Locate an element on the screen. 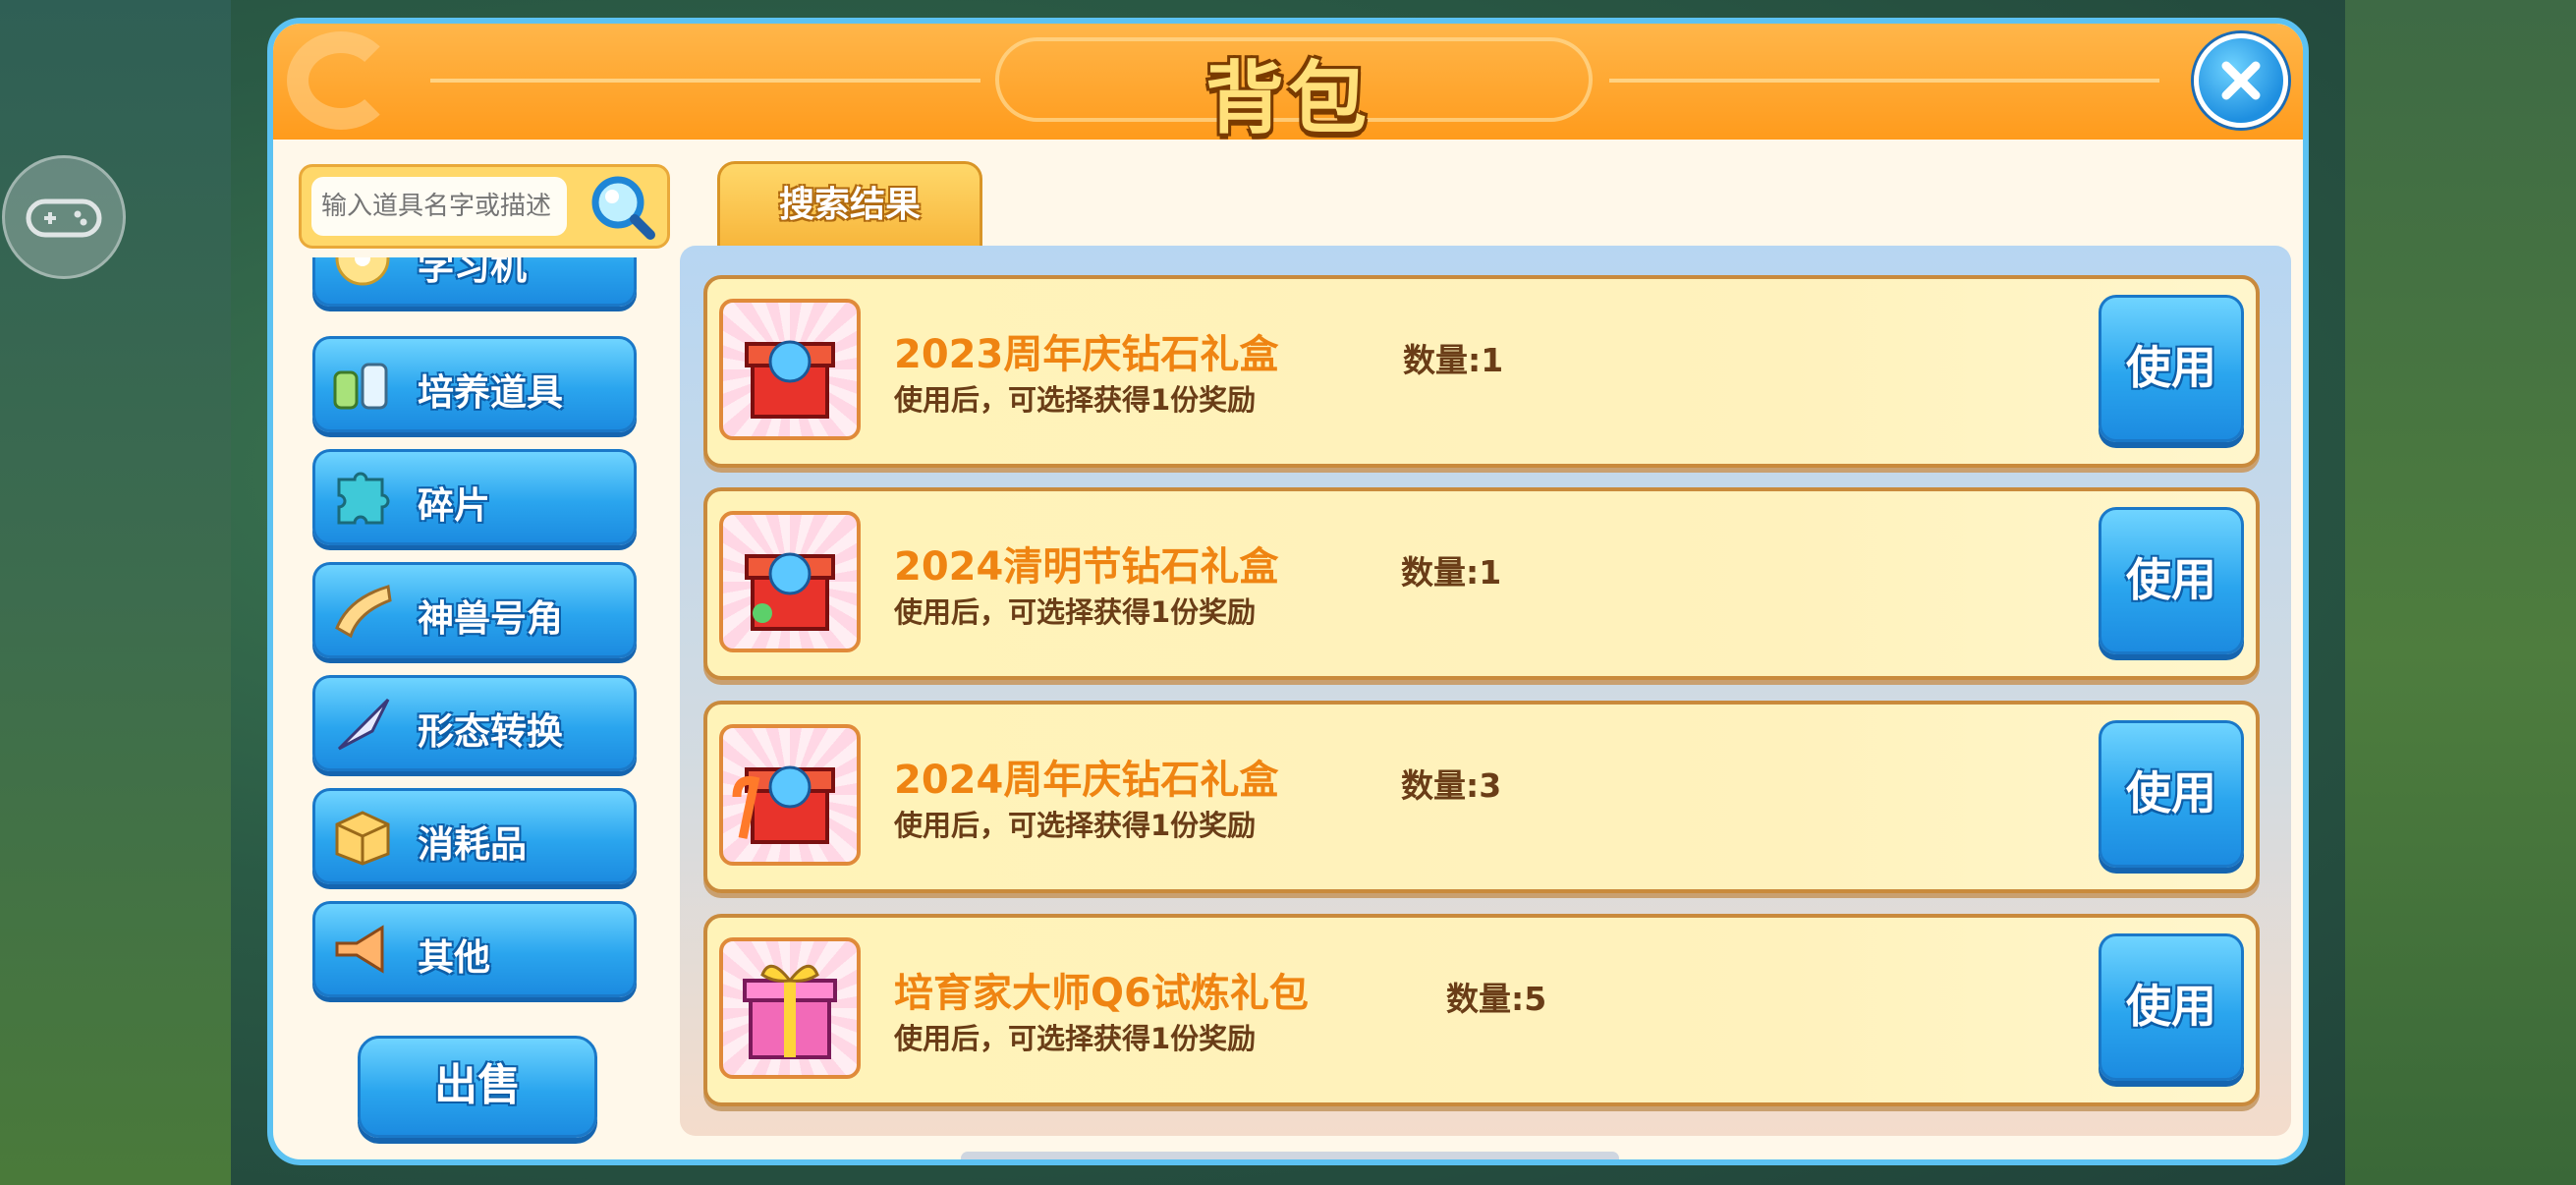 This screenshot has height=1185, width=2576. item-name: 2024清明节钻石礼盒 is located at coordinates (1086, 567).